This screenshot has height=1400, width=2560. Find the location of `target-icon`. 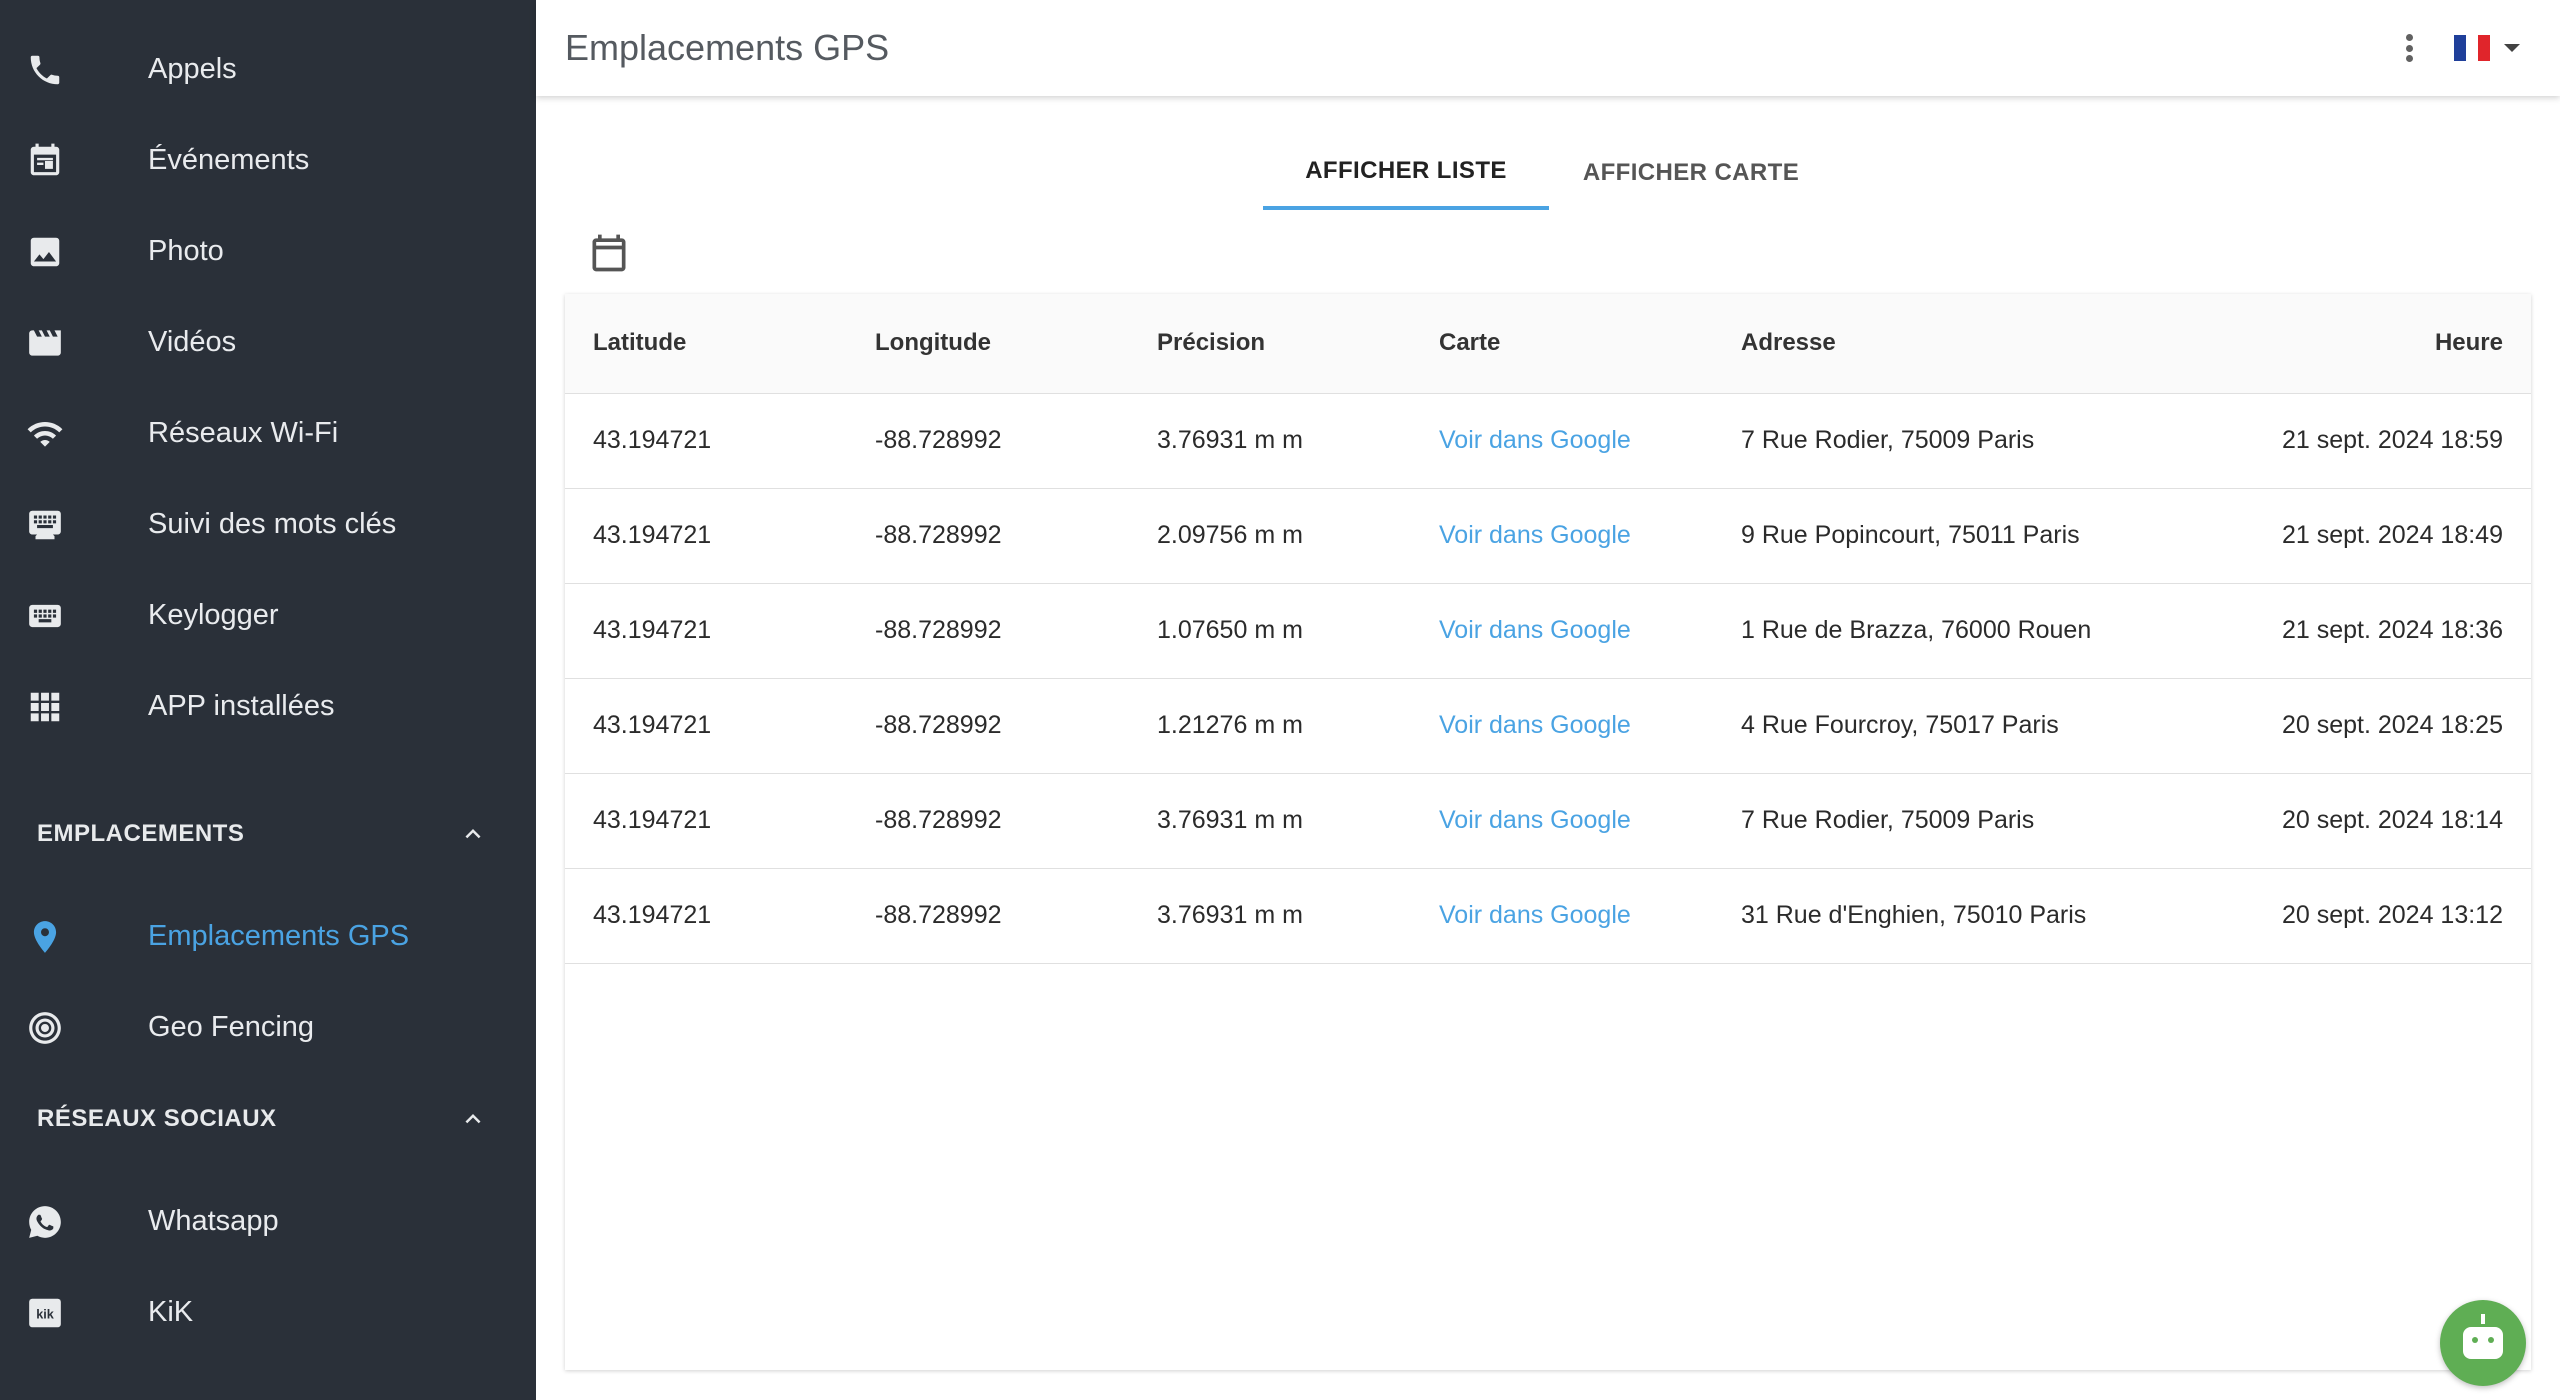

target-icon is located at coordinates (45, 1028).